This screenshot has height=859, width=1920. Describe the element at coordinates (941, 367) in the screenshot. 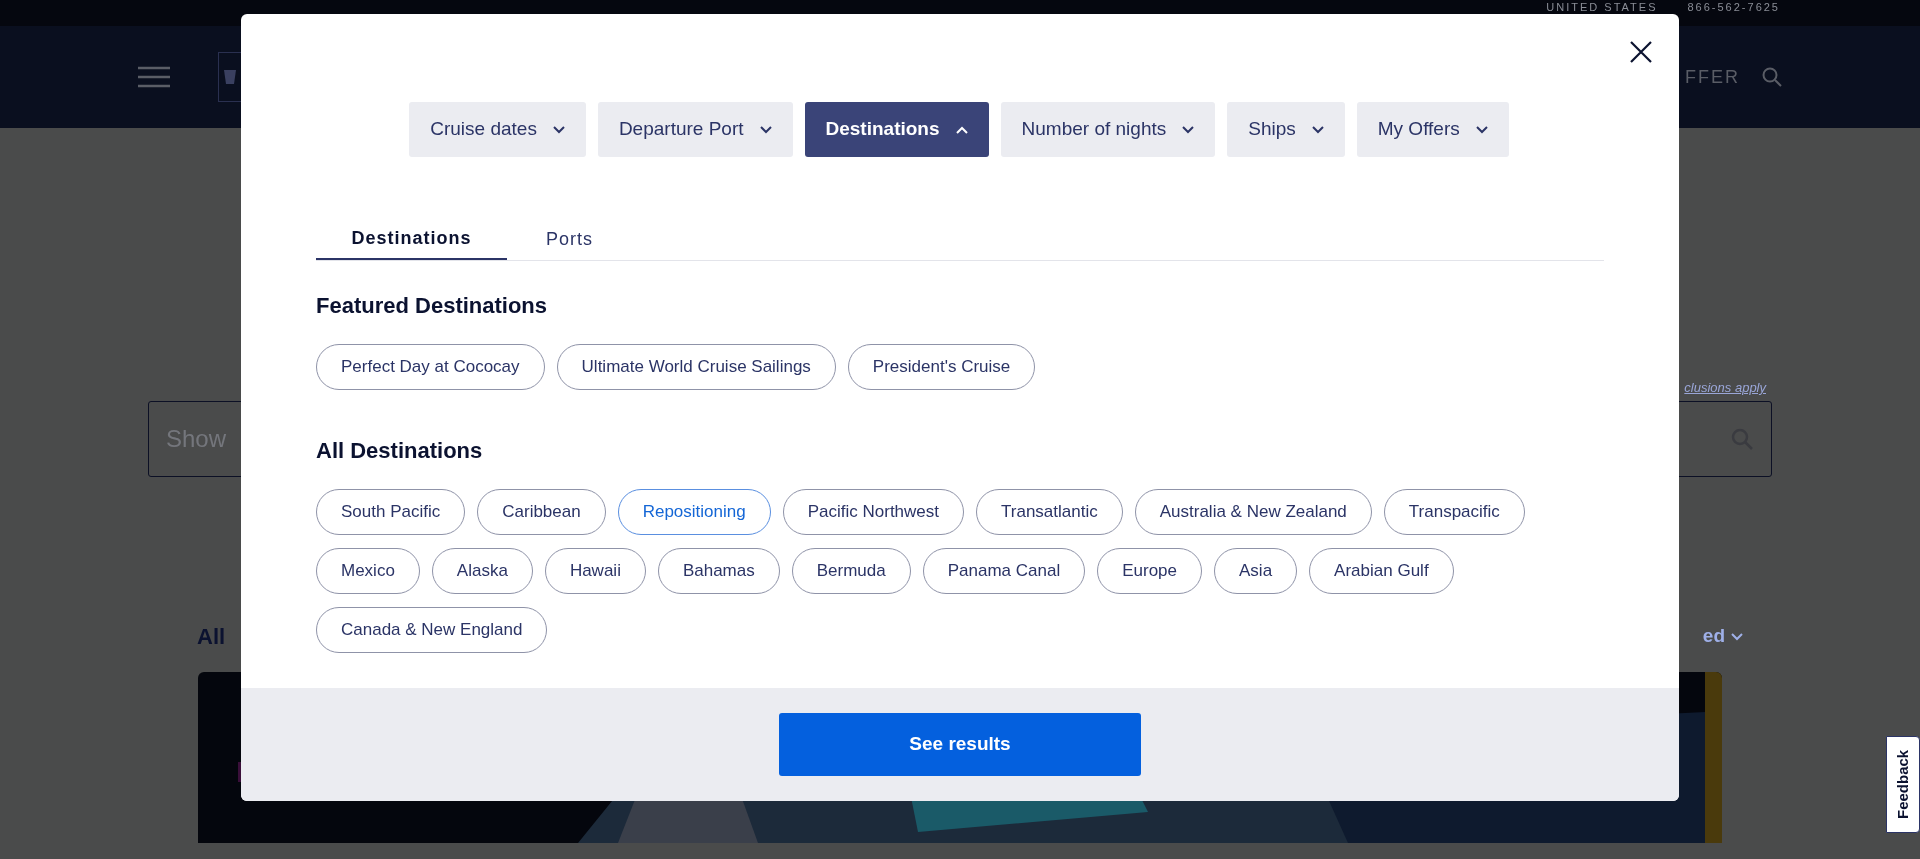

I see `destination-chip: President's Cruise` at that location.